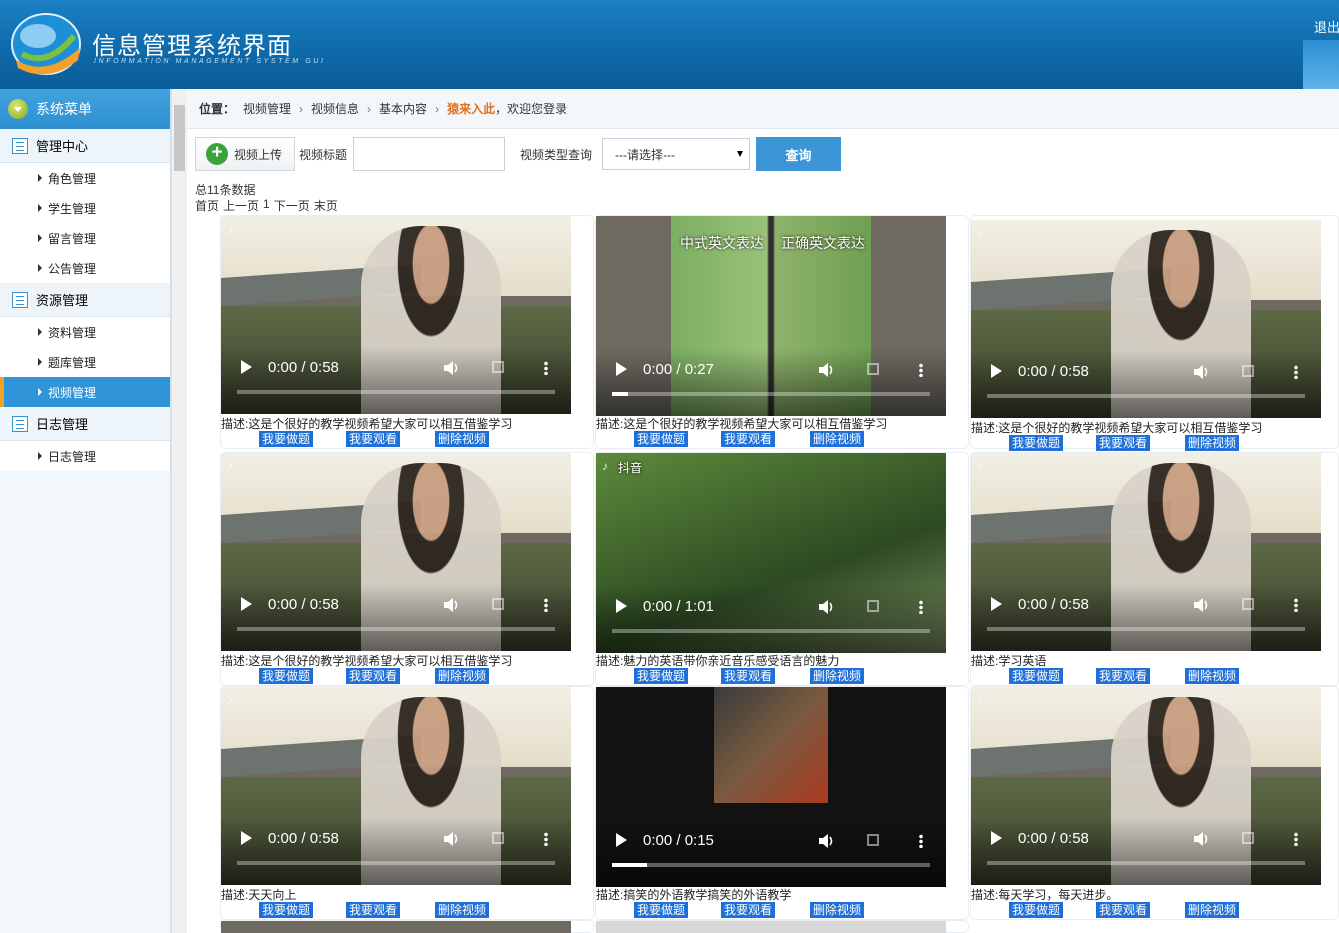 Image resolution: width=1339 pixels, height=933 pixels. Describe the element at coordinates (85, 178) in the screenshot. I see `sidebar-item-role: 角色管理` at that location.